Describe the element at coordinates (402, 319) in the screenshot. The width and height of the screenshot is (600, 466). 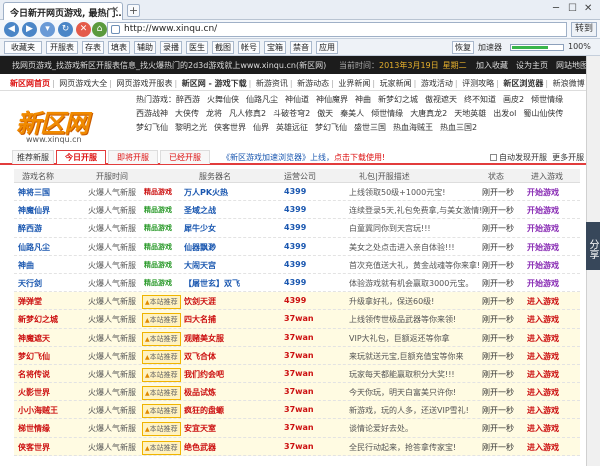
I see `gift-description: 上线领传世极品武器等你来领!` at that location.